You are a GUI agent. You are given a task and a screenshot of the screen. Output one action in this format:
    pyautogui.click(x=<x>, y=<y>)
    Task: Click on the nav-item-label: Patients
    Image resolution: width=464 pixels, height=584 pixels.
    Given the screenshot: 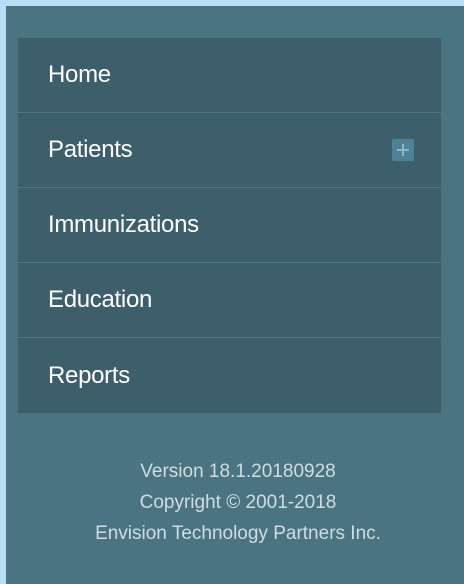 What is the action you would take?
    pyautogui.click(x=90, y=149)
    